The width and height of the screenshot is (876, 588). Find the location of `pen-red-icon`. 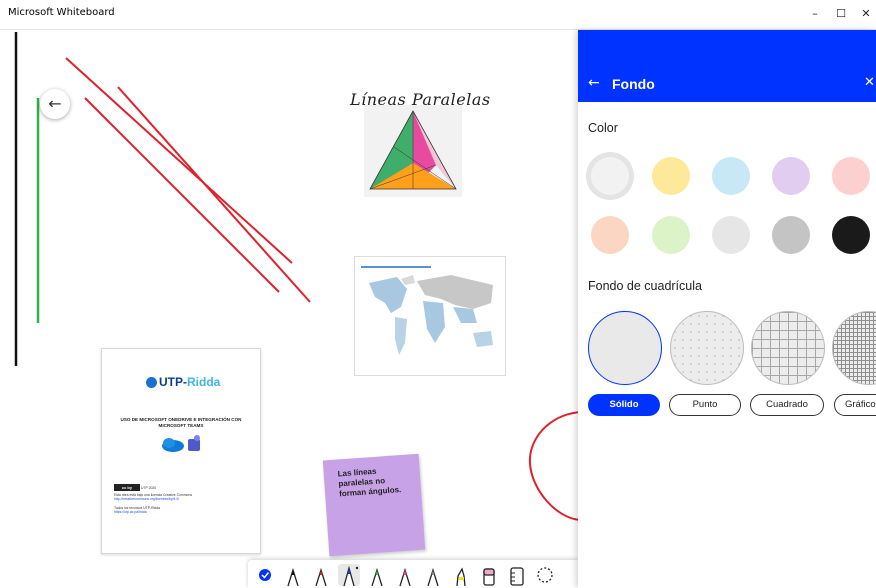

pen-red-icon is located at coordinates (321, 575).